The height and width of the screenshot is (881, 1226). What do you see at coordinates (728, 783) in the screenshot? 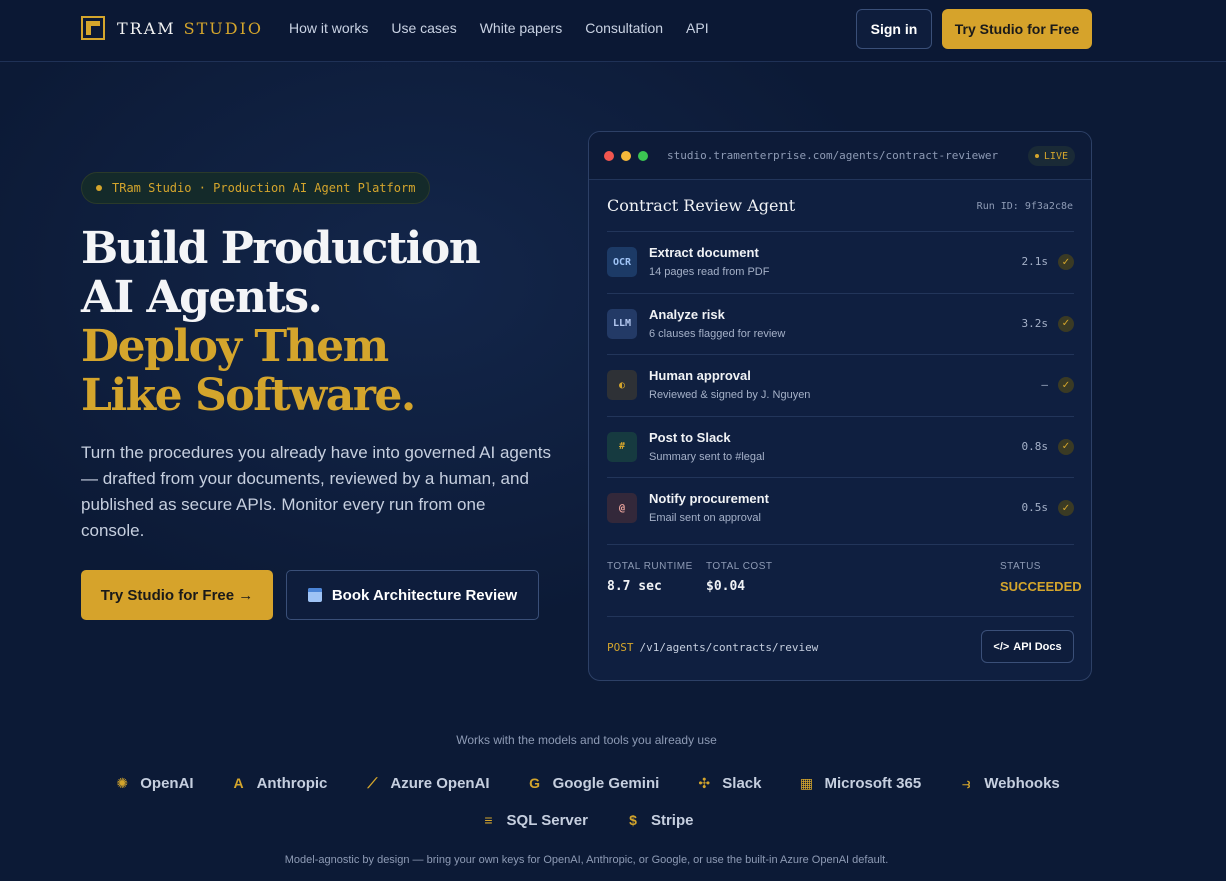
I see `brand-slack: ✣ Slack` at bounding box center [728, 783].